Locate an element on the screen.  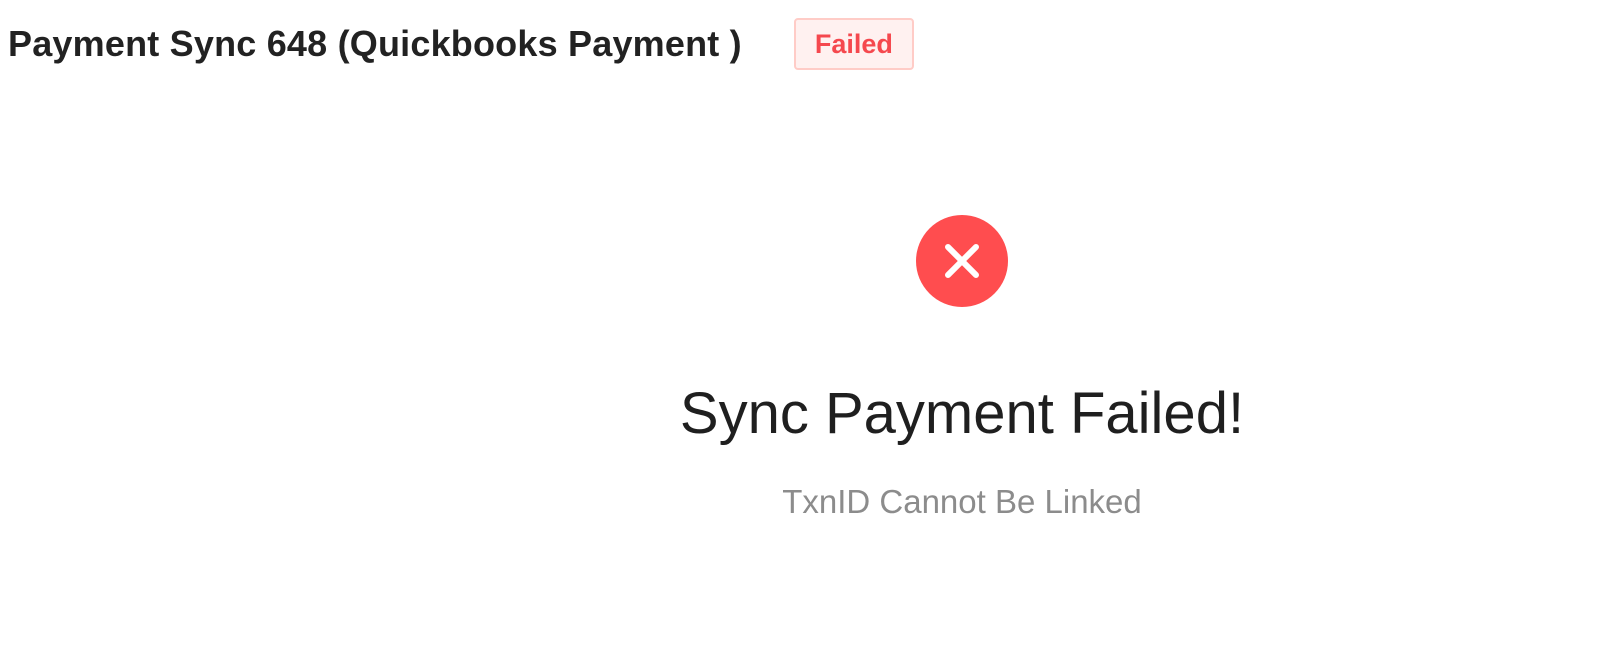
result-subtitle: TxnID Cannot Be Linked is located at coordinates (962, 501).